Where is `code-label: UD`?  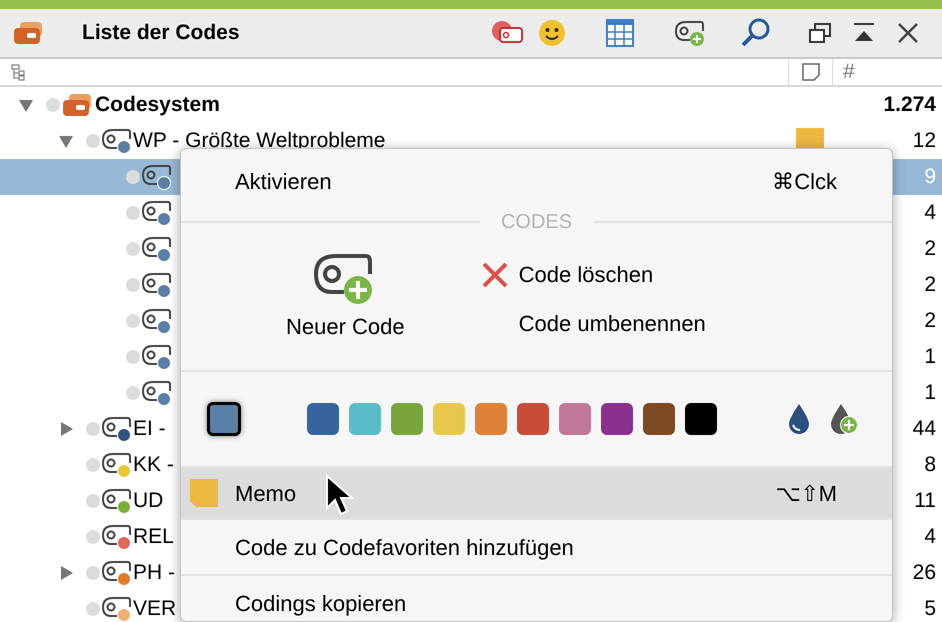
code-label: UD is located at coordinates (148, 500).